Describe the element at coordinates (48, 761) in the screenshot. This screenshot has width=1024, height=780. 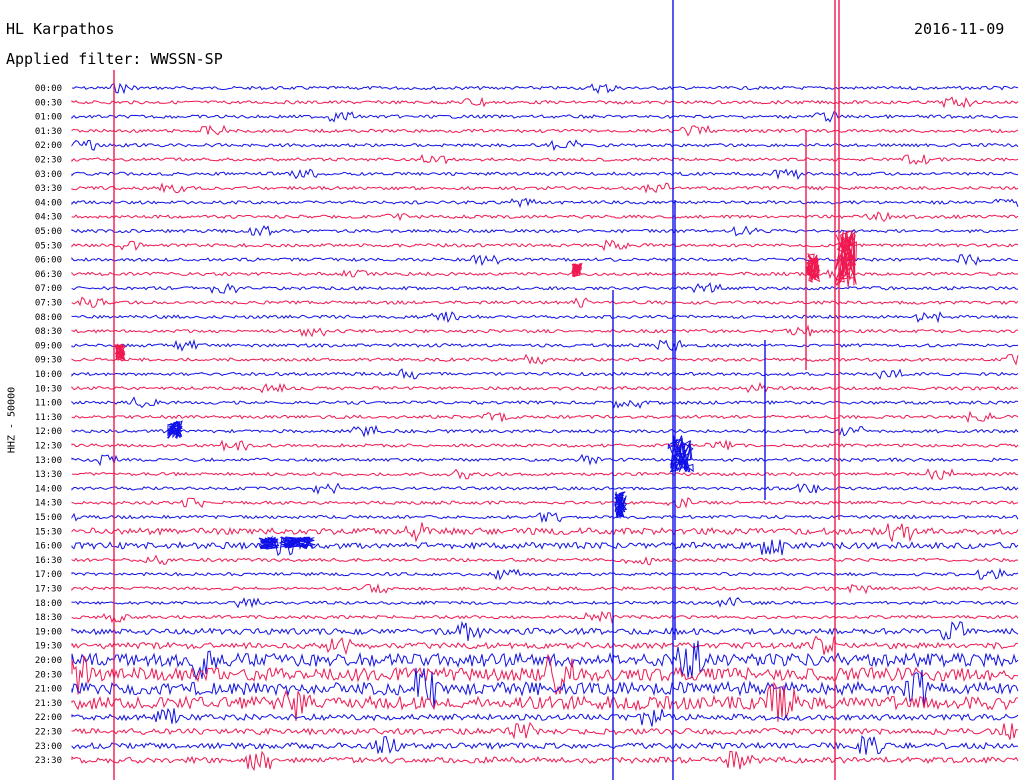
I see `time-label: 23:30` at that location.